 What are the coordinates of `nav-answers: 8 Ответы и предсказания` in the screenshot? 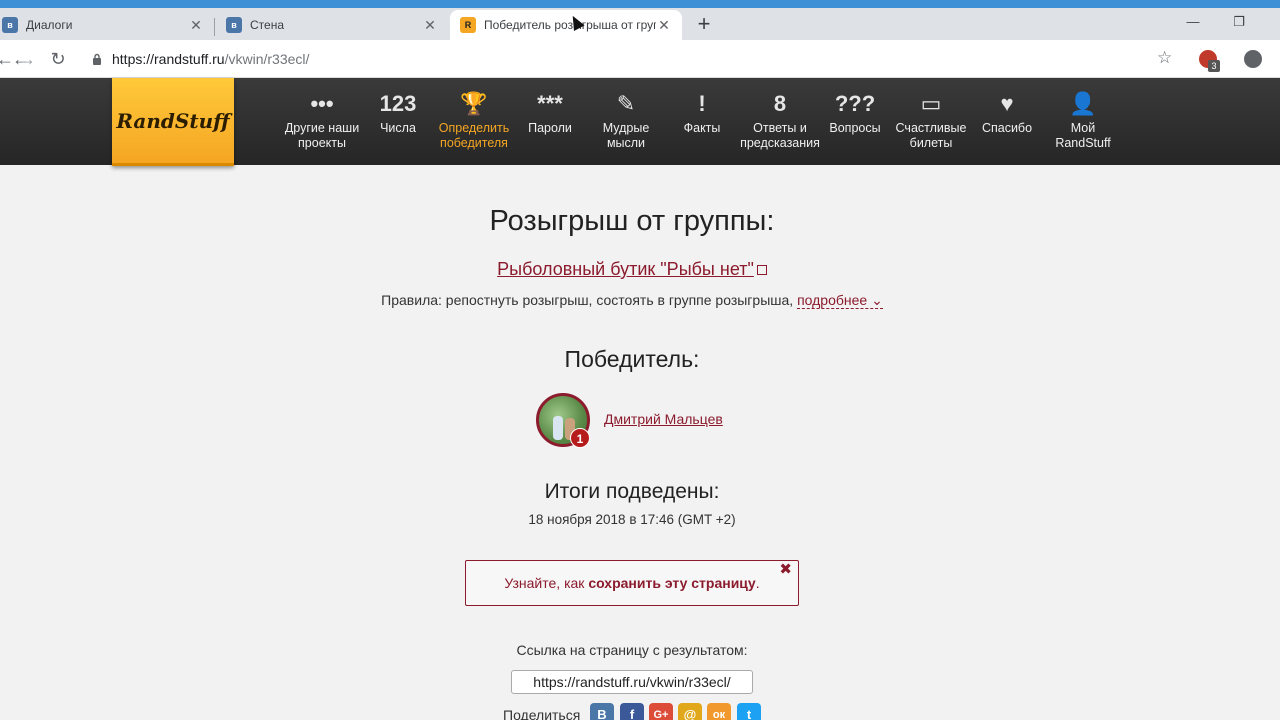 It's located at (780, 119).